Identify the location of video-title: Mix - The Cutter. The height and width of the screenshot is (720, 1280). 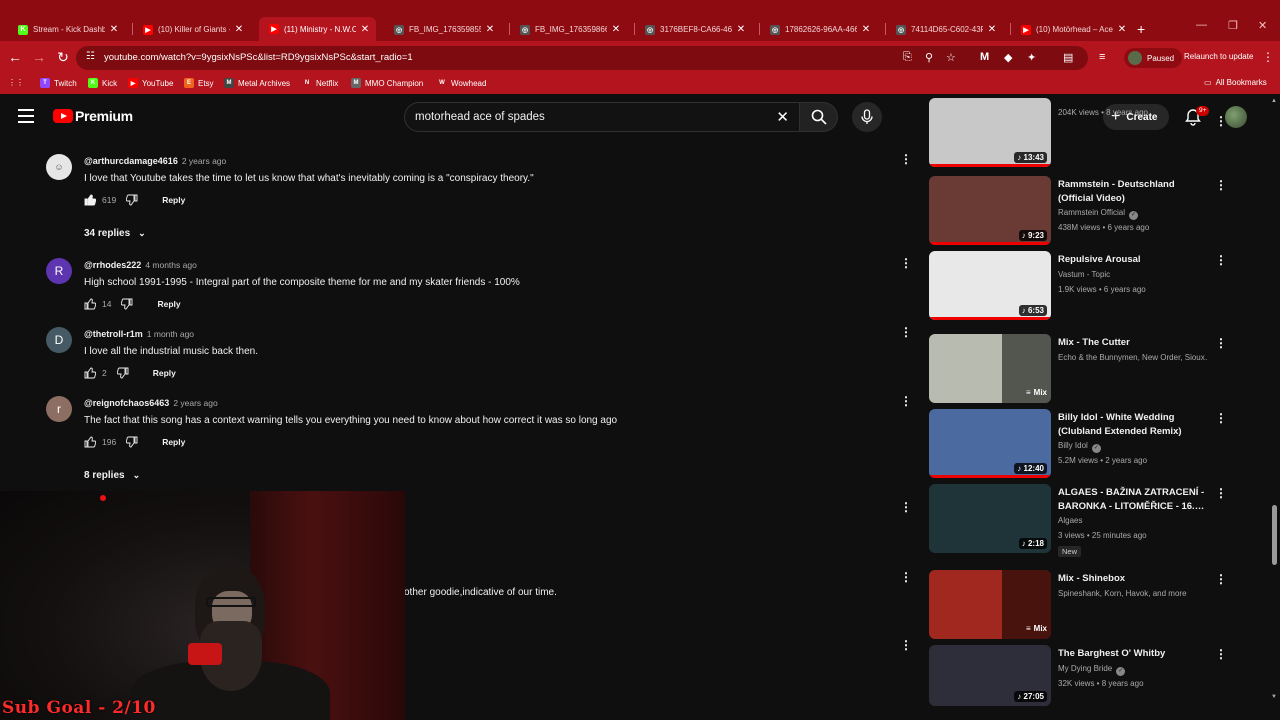
(1133, 343).